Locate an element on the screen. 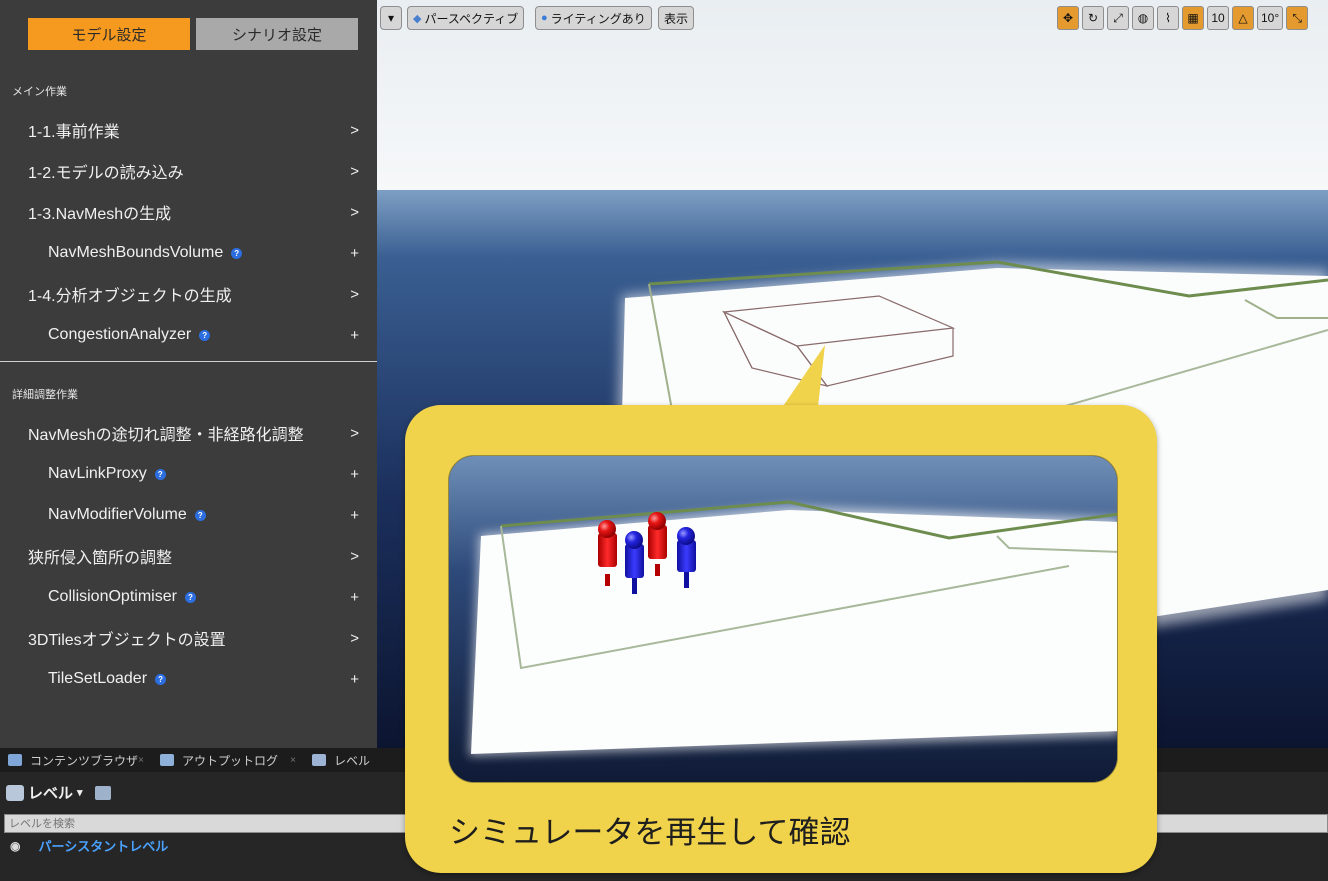  surface-snap-icon: ⌇ is located at coordinates (1168, 18).